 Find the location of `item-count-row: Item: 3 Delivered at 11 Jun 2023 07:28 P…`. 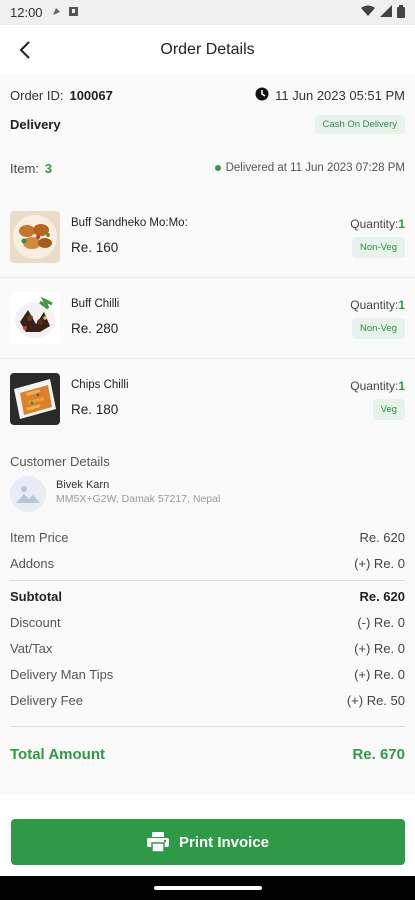

item-count-row: Item: 3 Delivered at 11 Jun 2023 07:28 P… is located at coordinates (207, 168).